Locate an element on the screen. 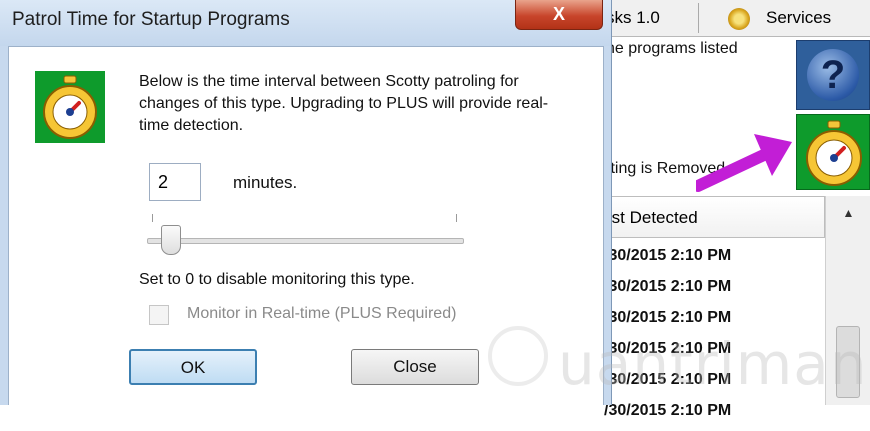  scroll-up-arrow-icon: ▲ is located at coordinates (848, 213).